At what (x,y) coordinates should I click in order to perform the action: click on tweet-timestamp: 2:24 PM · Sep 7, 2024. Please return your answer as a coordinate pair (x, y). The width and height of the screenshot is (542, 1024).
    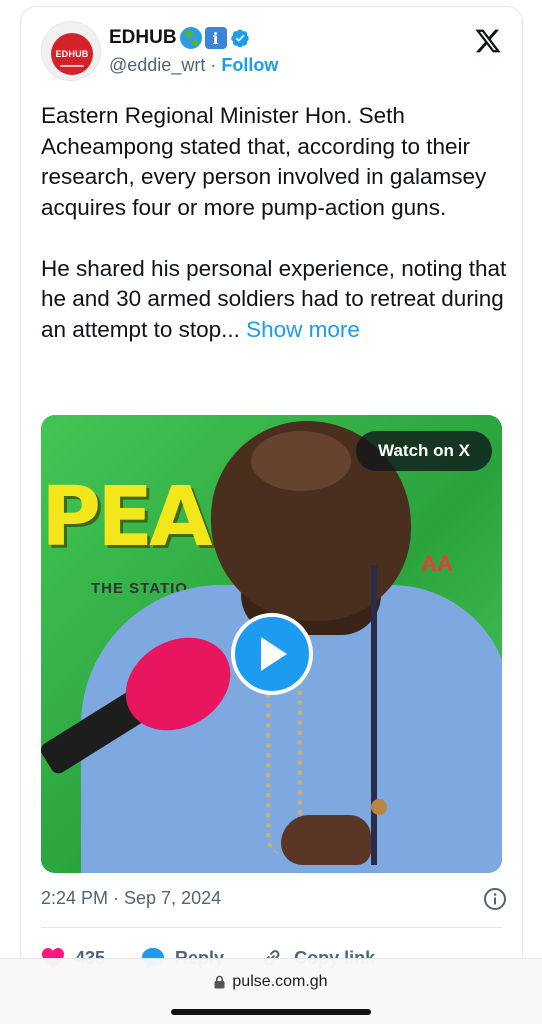
    Looking at the image, I should click on (131, 898).